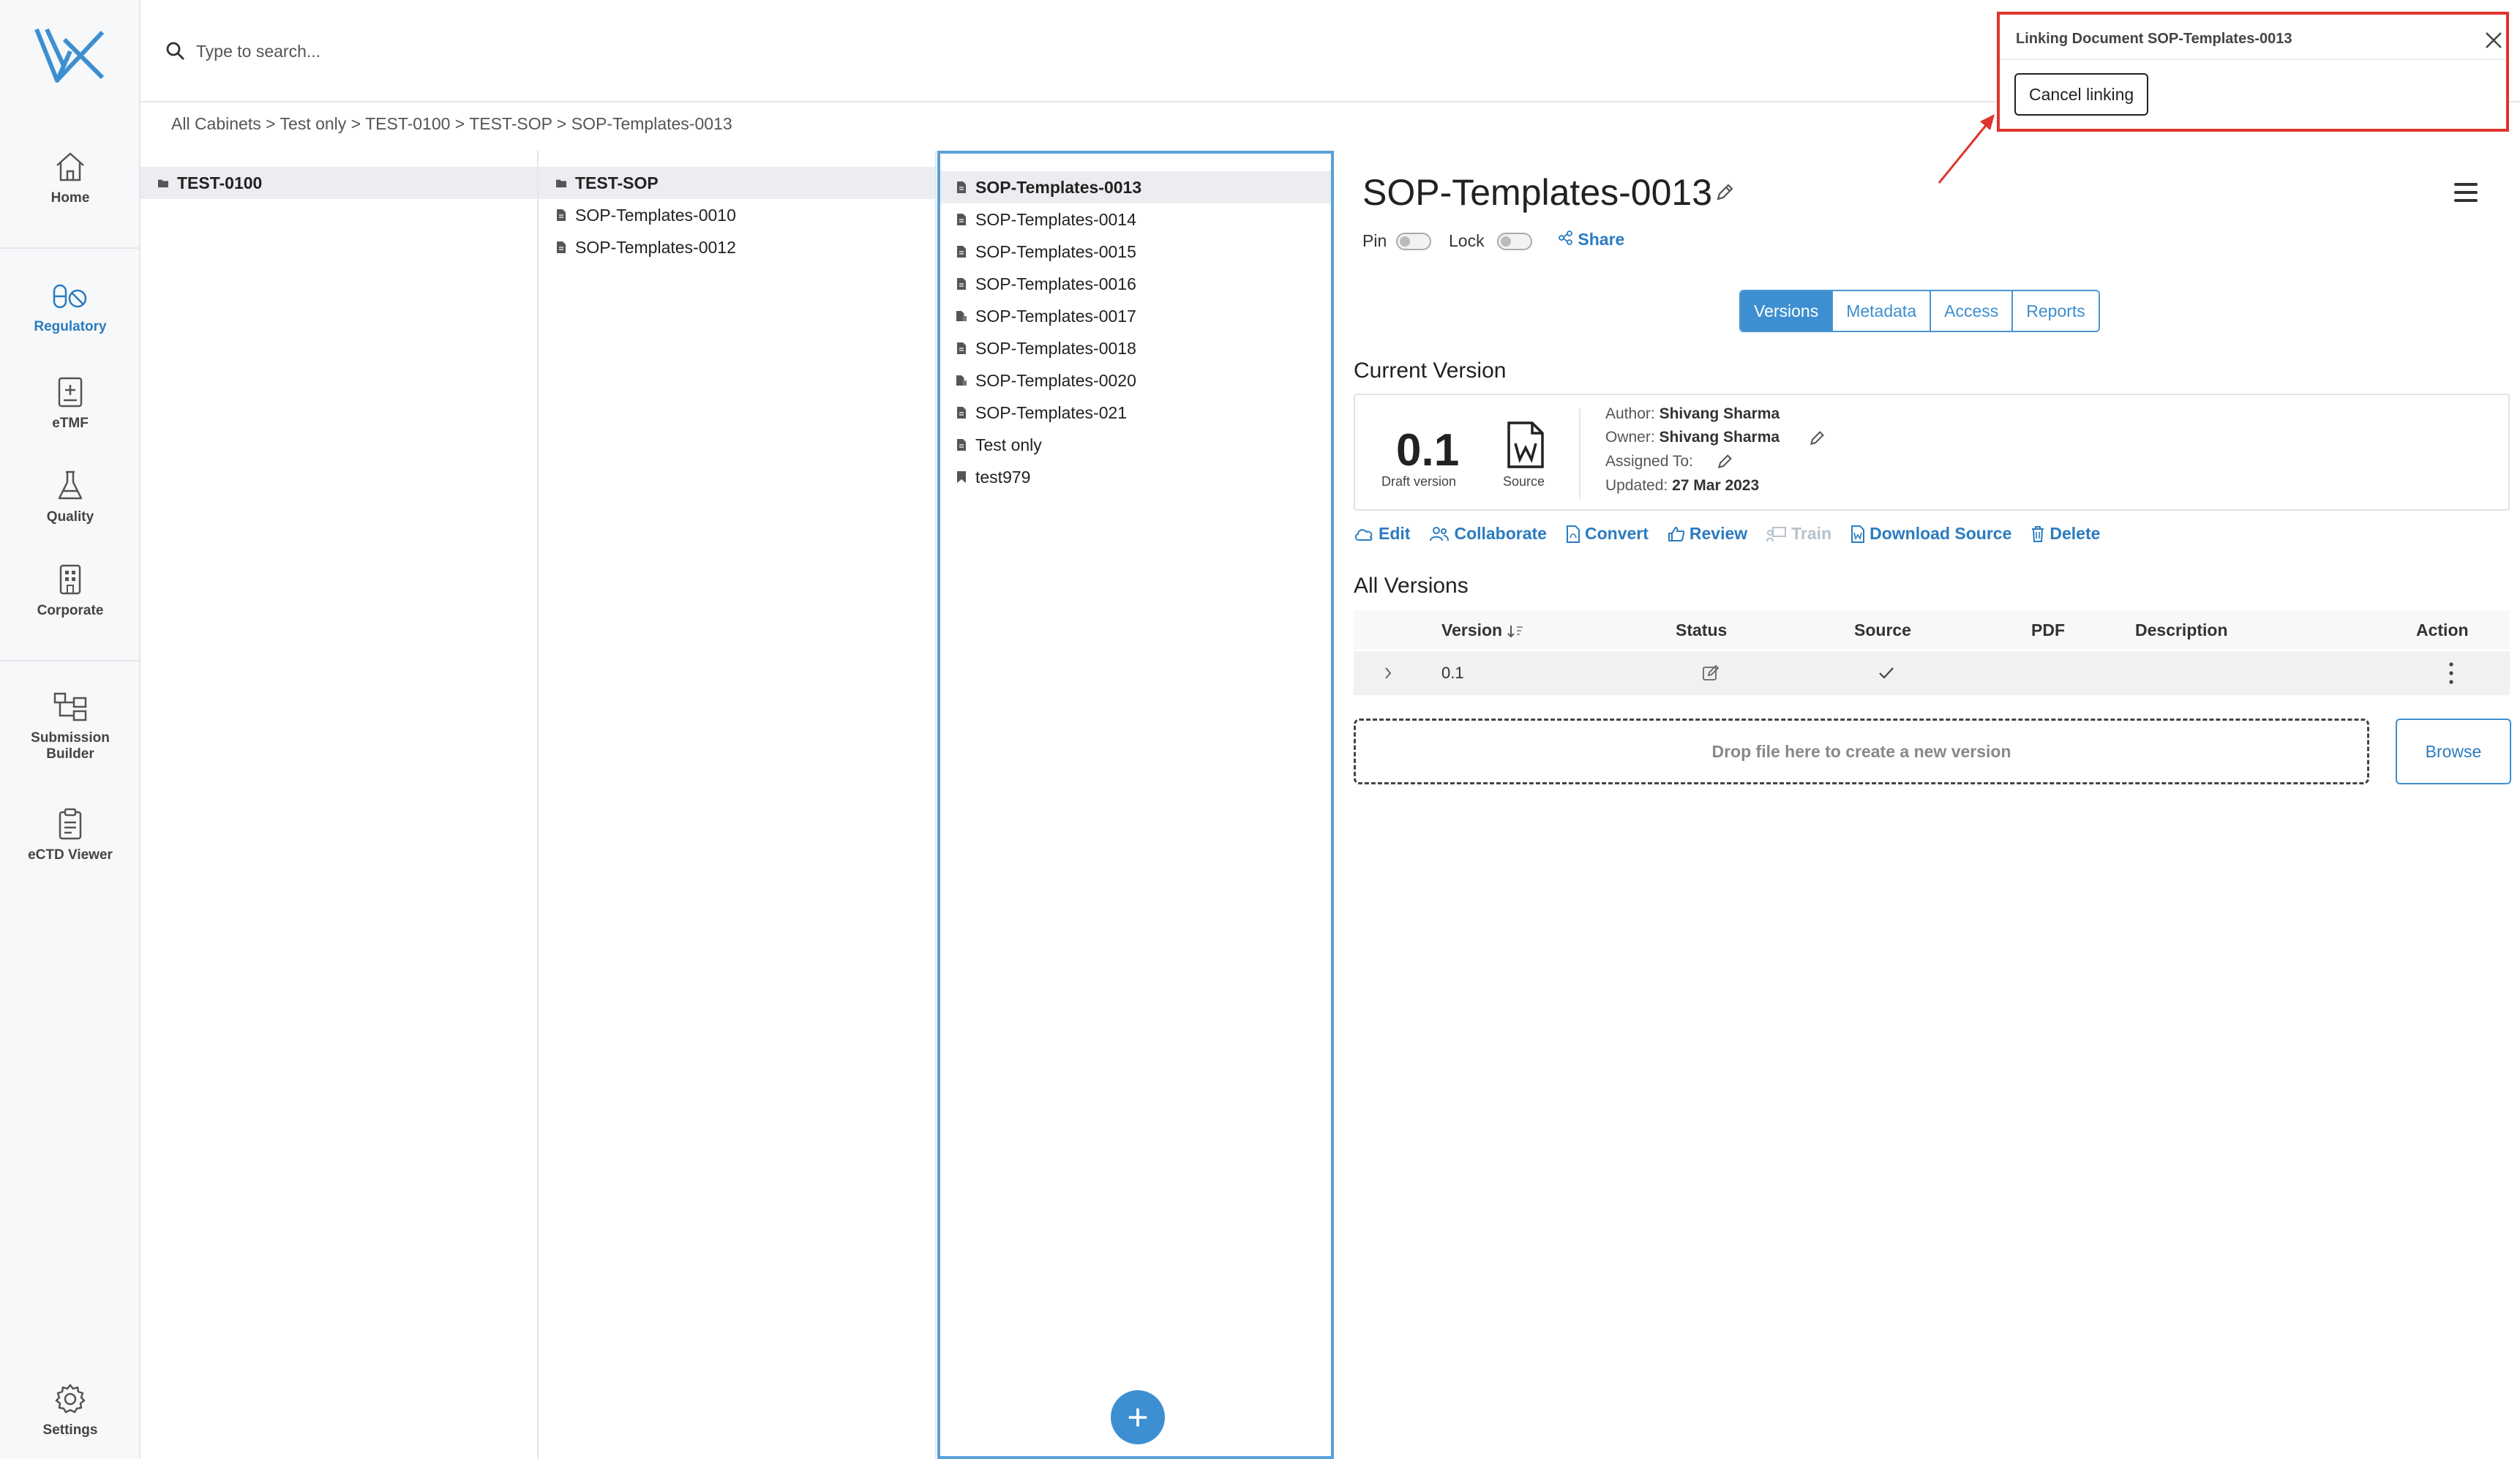 This screenshot has height=1459, width=2520. Describe the element at coordinates (1374, 241) in the screenshot. I see `pin-label: Pin` at that location.